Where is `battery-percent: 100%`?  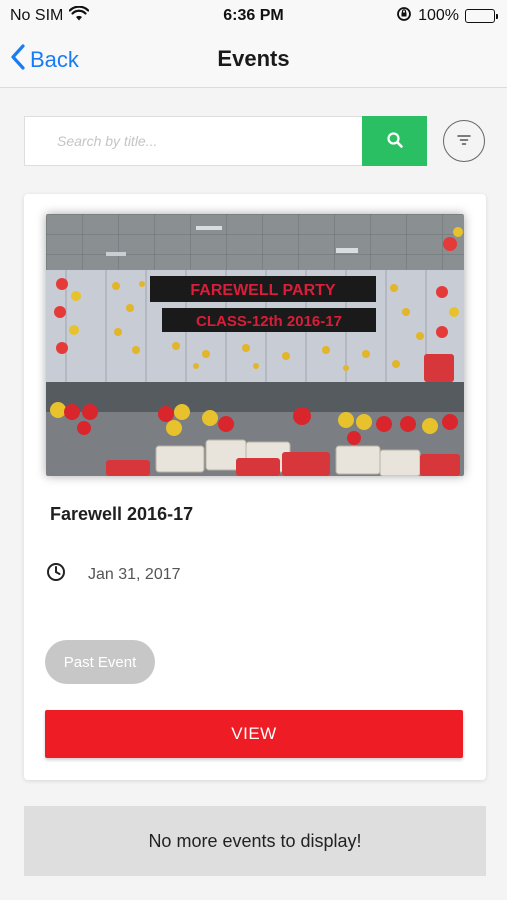 battery-percent: 100% is located at coordinates (438, 15).